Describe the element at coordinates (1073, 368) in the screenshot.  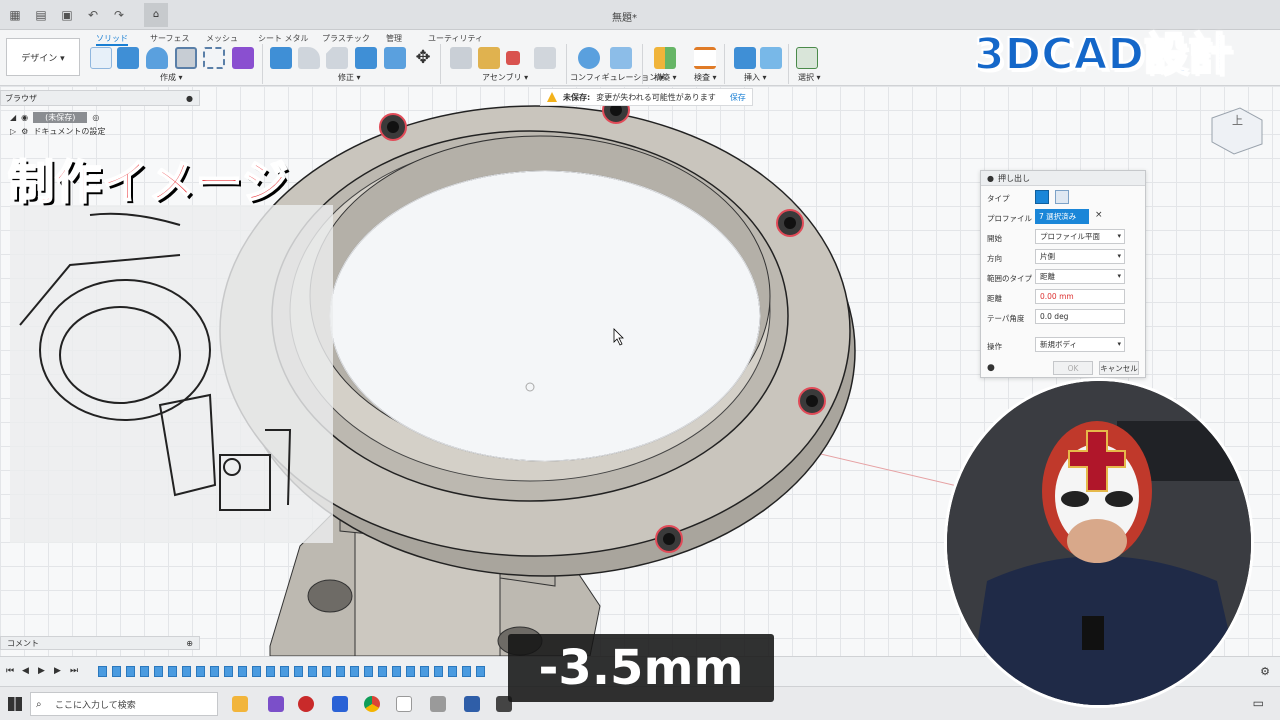
I see `ok-button: OK` at that location.